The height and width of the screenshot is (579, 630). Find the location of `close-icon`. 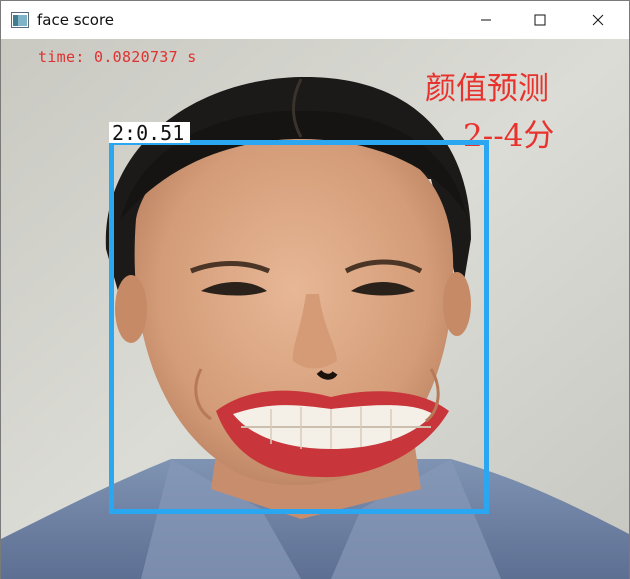

close-icon is located at coordinates (598, 20).